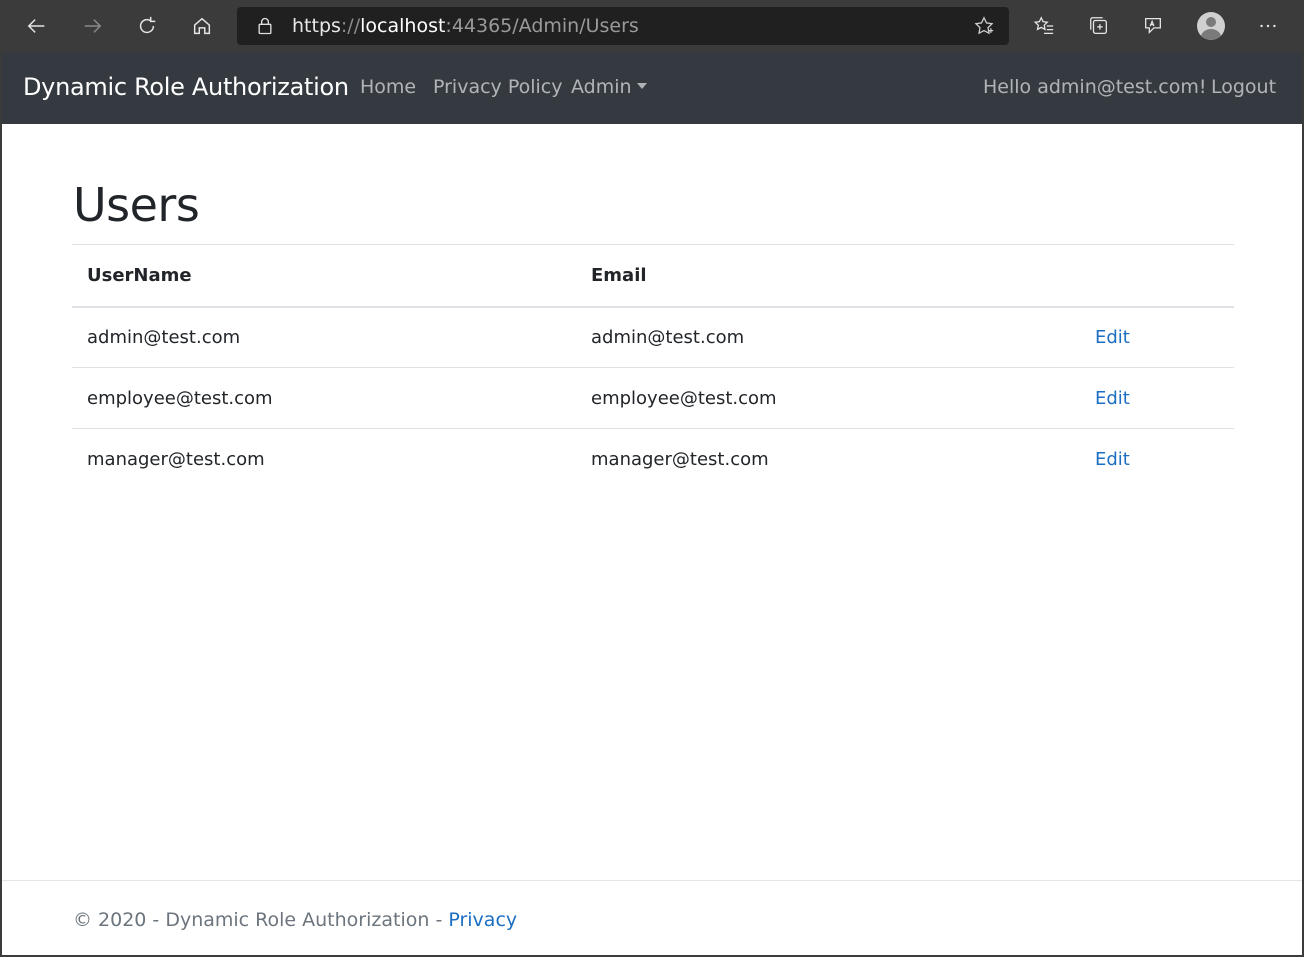 This screenshot has width=1304, height=957. I want to click on caret-down-icon, so click(641, 86).